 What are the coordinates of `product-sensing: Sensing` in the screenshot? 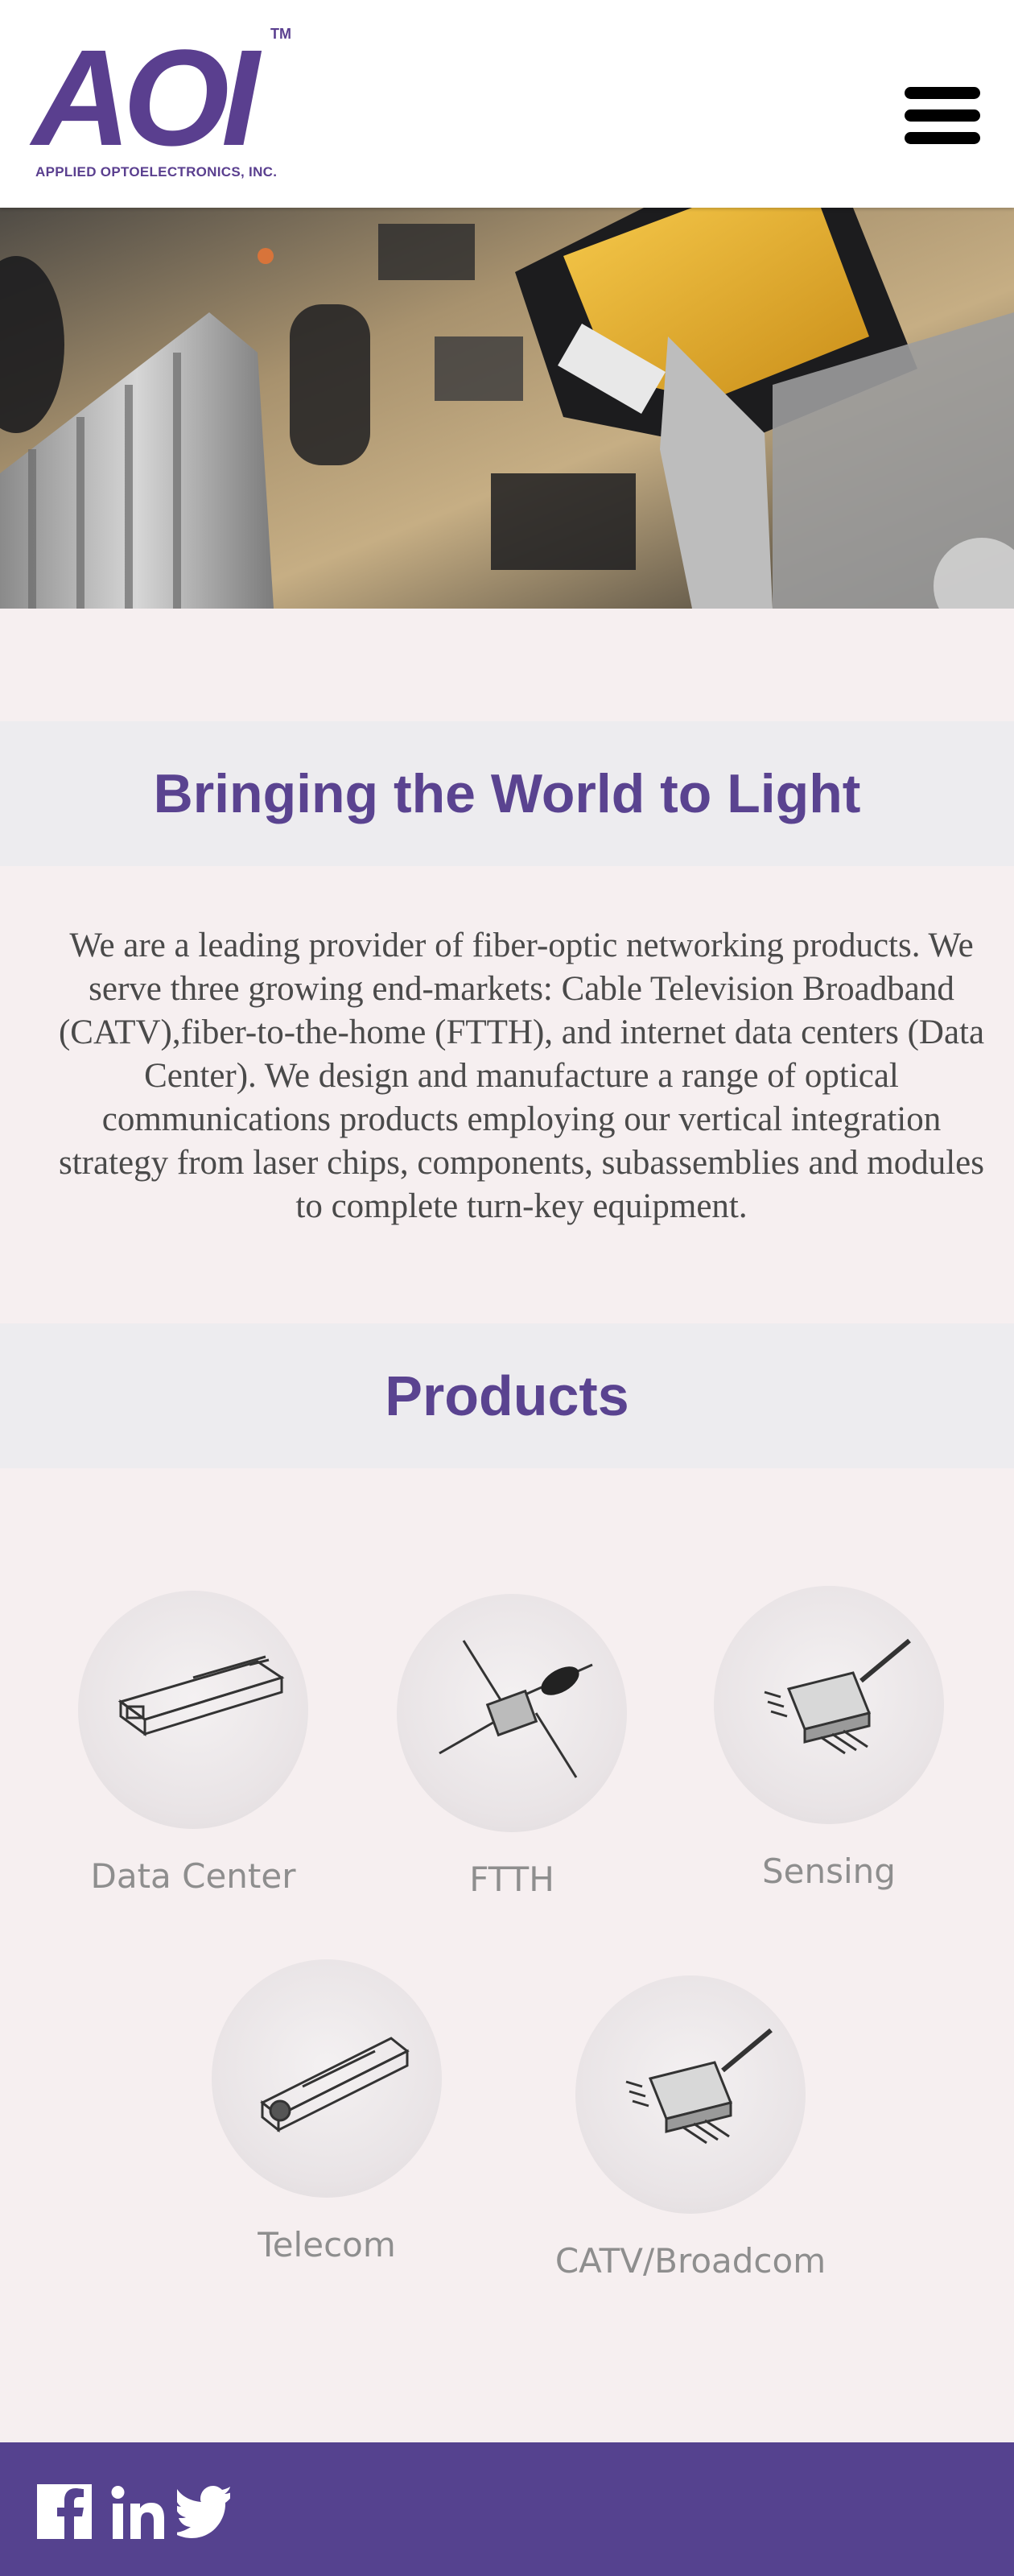 It's located at (829, 1738).